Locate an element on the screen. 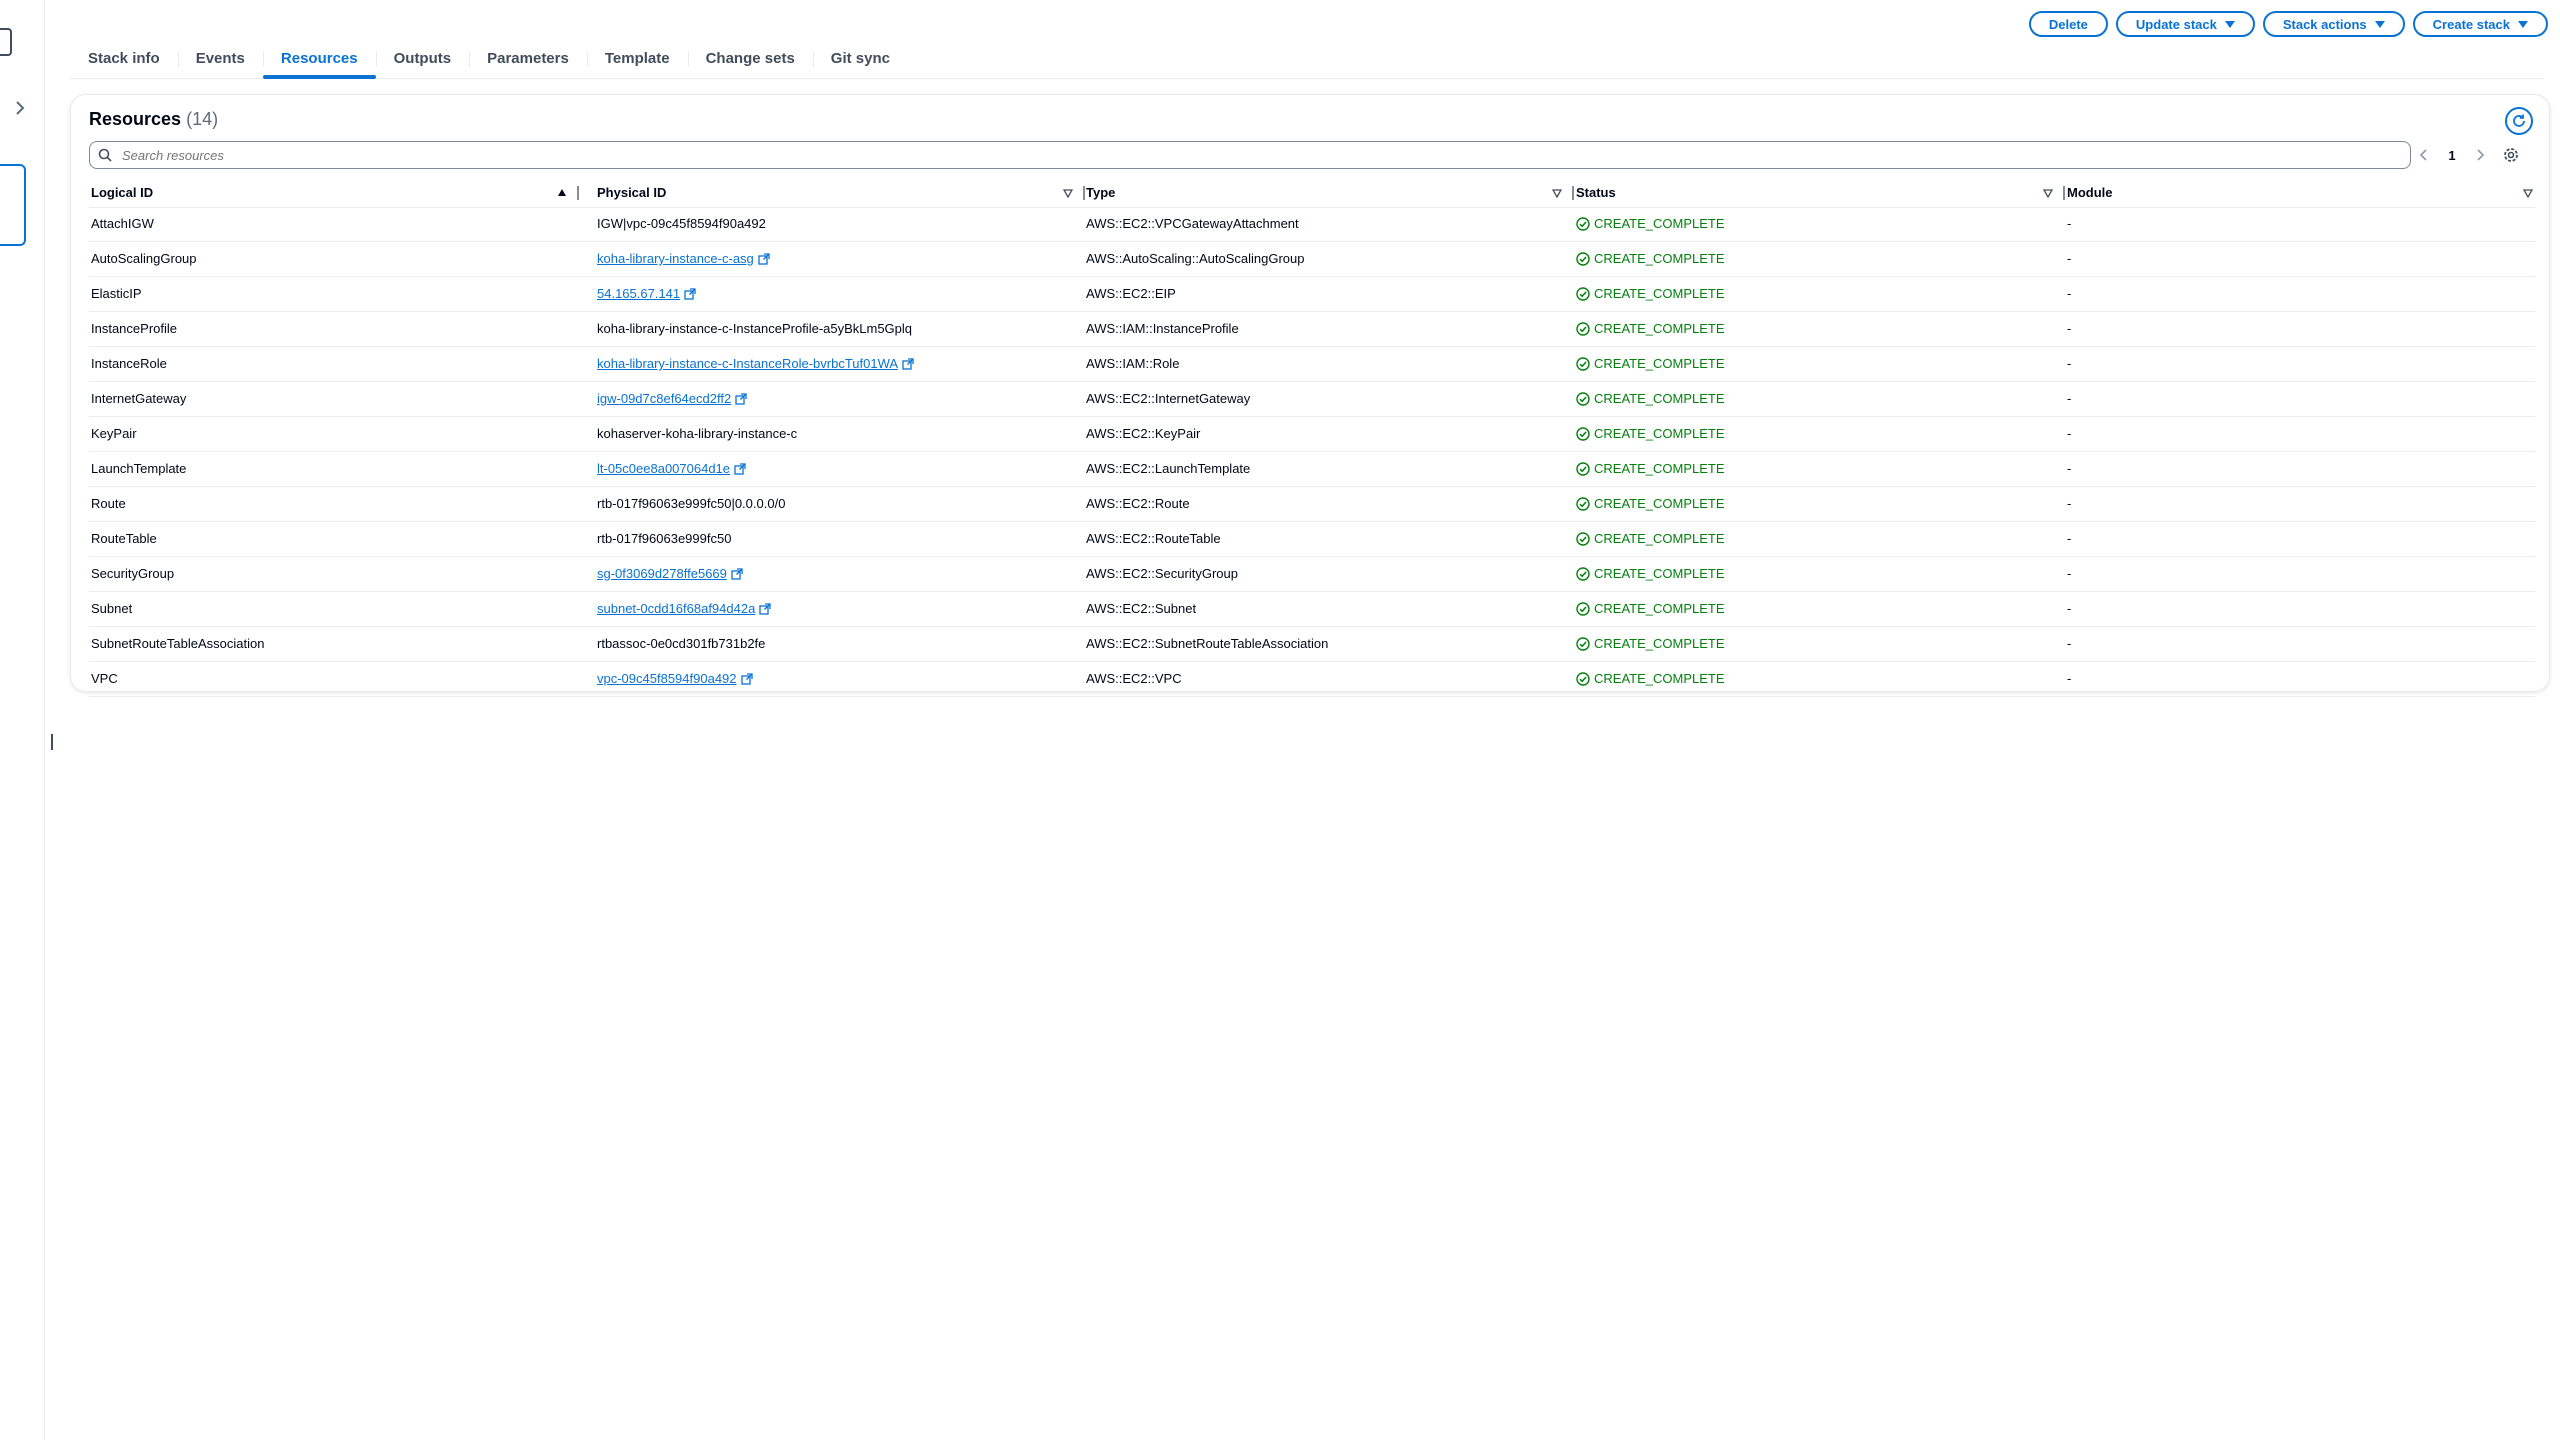  cell-logical-id: SecurityGroup is located at coordinates (133, 573).